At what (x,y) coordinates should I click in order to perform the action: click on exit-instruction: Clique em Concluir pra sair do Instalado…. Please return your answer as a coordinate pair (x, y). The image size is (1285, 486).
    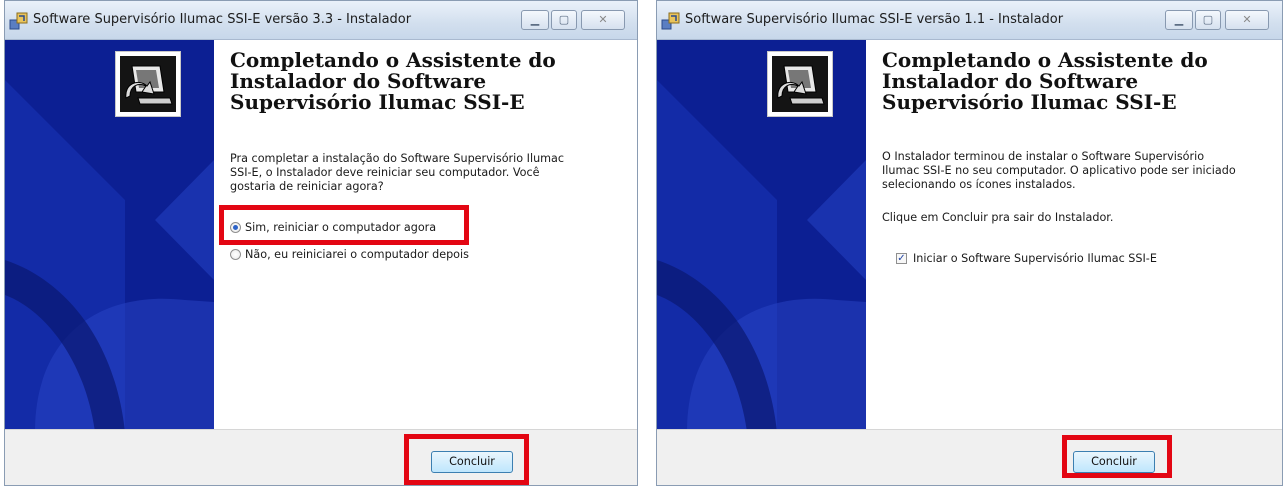
    Looking at the image, I should click on (998, 217).